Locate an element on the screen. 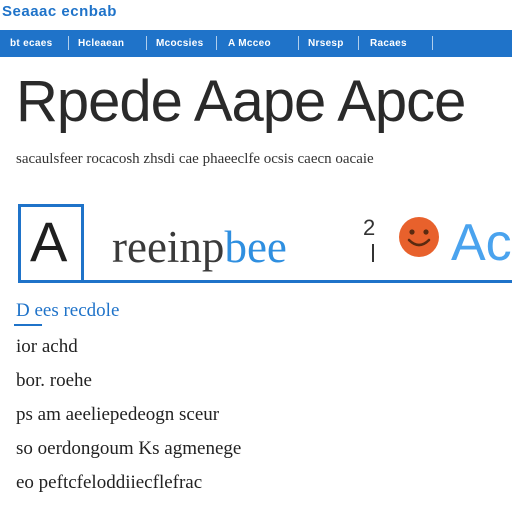 The width and height of the screenshot is (512, 512). banner-word: reeinpbee is located at coordinates (199, 247).